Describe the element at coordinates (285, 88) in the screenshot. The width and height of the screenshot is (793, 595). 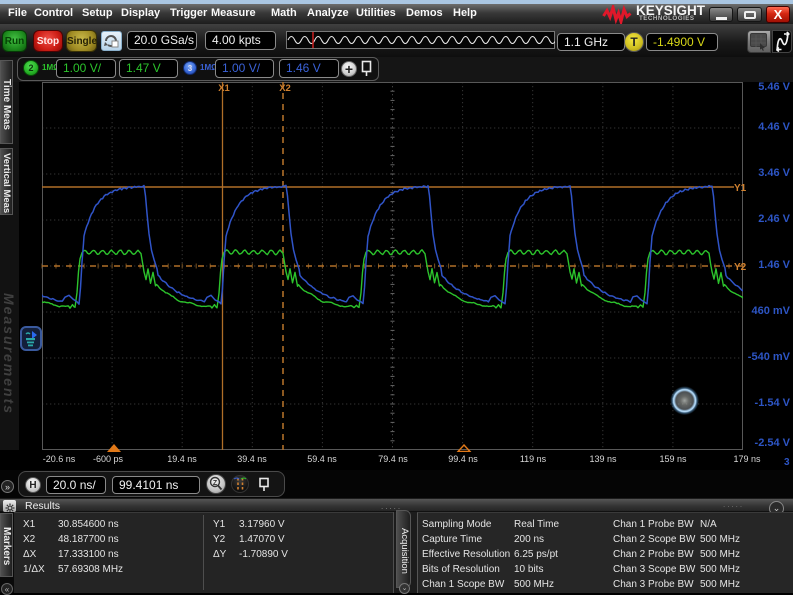
I see `svg-text: X2` at that location.